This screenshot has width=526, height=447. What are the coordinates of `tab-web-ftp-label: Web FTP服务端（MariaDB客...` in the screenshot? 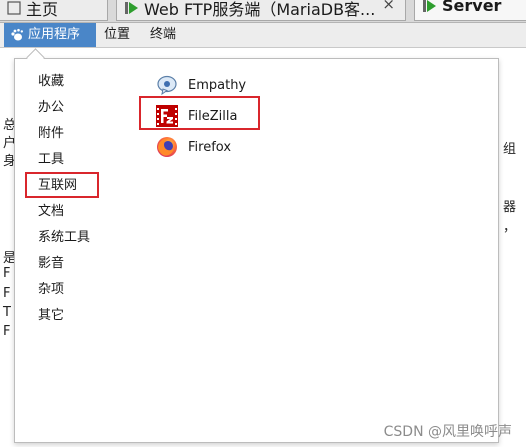 It's located at (260, 9).